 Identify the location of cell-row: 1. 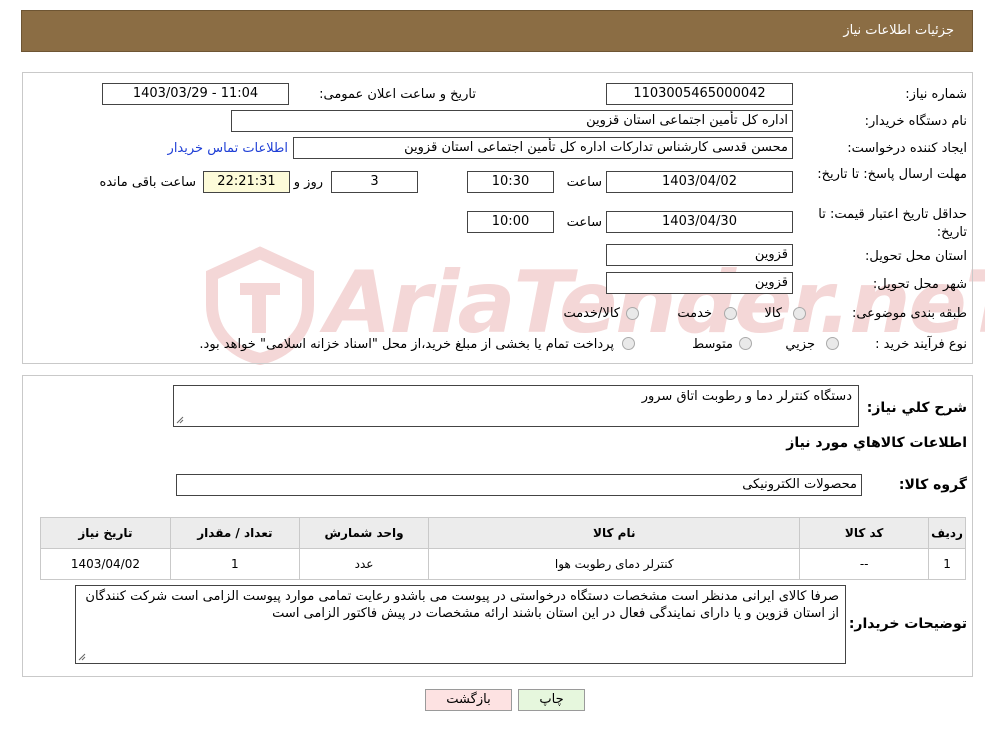
(947, 564).